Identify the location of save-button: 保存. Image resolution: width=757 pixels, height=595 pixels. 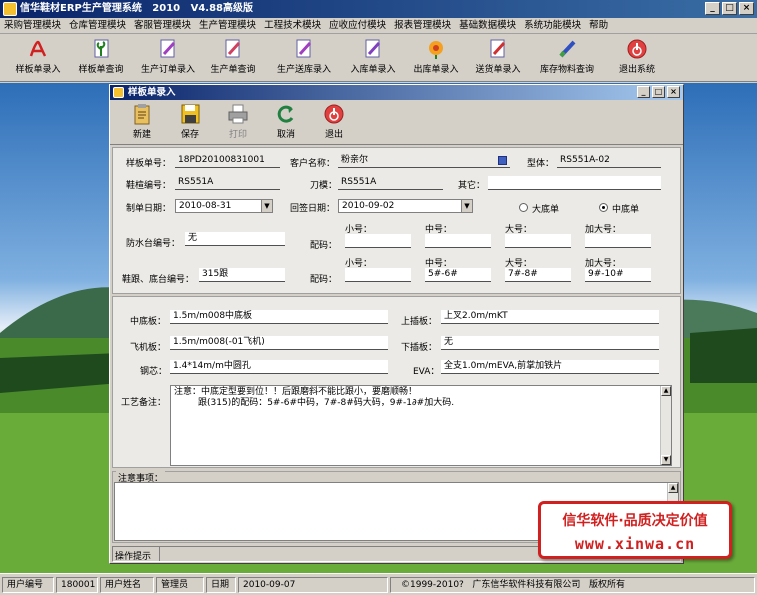
(190, 122).